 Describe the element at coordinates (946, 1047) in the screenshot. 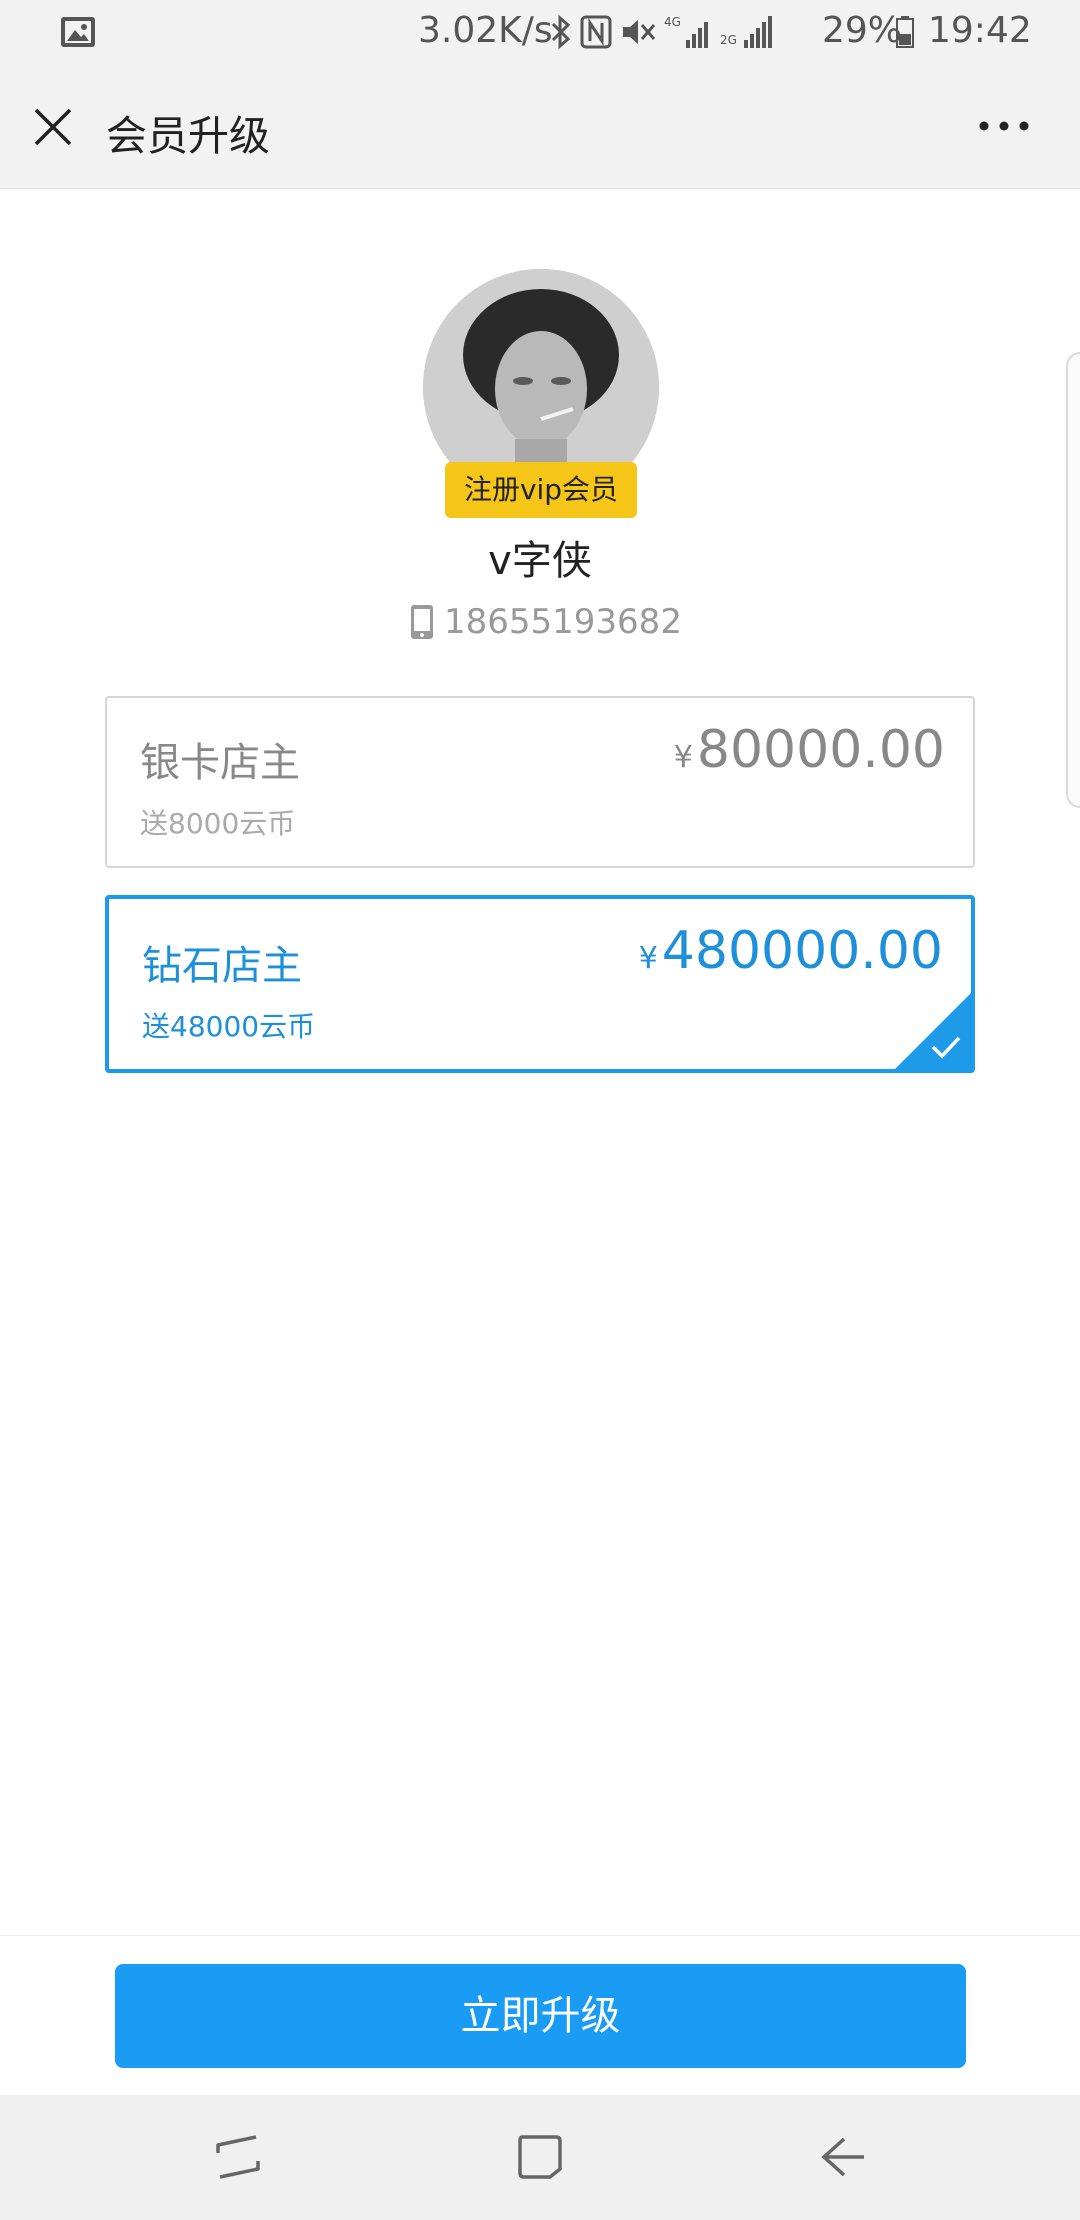

I see `checkmark-icon` at that location.